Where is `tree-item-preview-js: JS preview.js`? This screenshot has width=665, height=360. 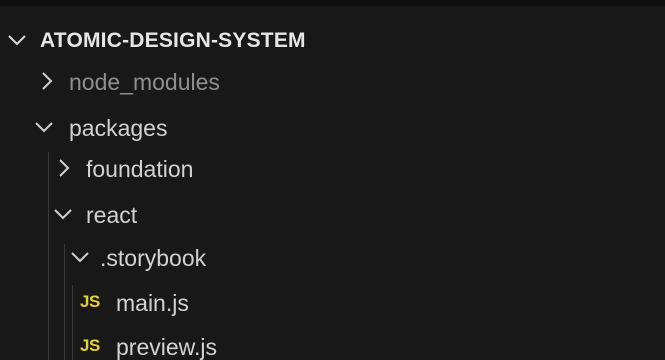 tree-item-preview-js: JS preview.js is located at coordinates (332, 341).